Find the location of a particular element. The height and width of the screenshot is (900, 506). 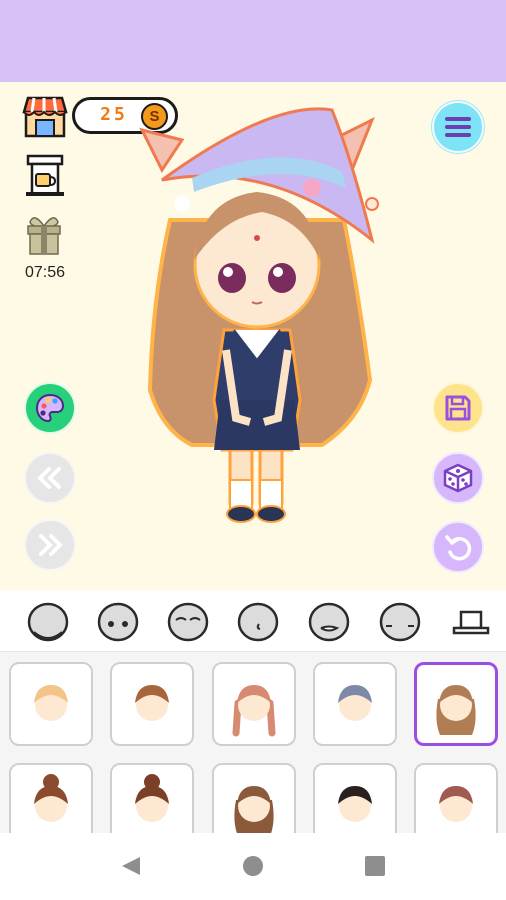

dice-icon is located at coordinates (458, 478).